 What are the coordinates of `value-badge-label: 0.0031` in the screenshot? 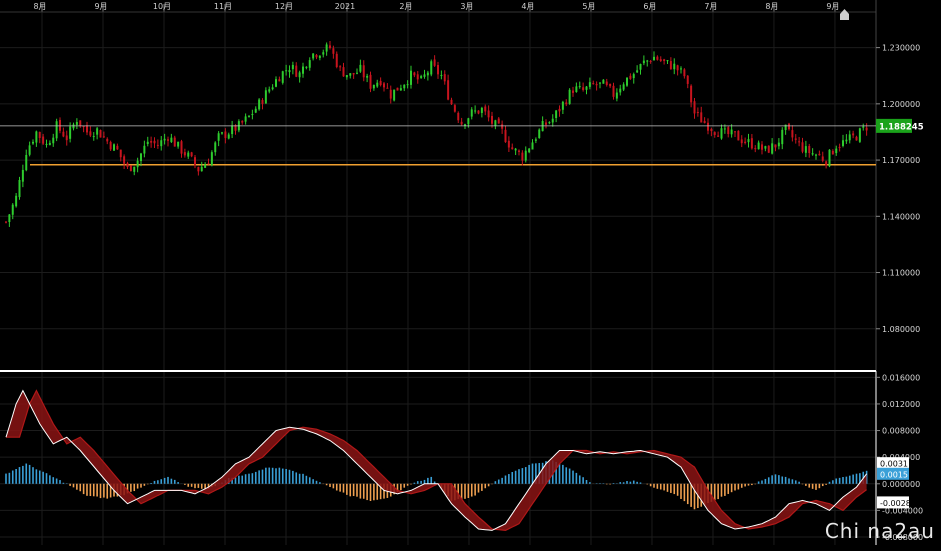 It's located at (894, 464).